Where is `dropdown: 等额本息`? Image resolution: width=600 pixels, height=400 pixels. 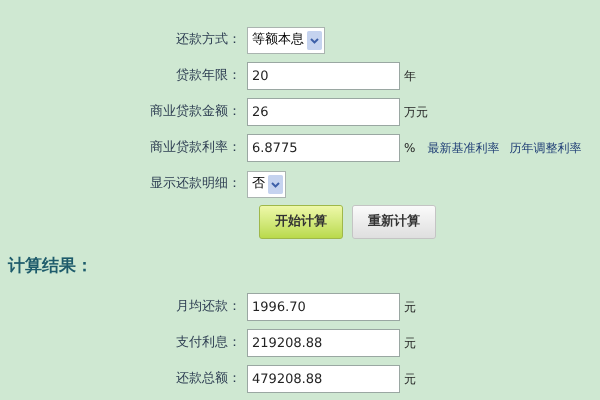 dropdown: 等额本息 is located at coordinates (286, 40).